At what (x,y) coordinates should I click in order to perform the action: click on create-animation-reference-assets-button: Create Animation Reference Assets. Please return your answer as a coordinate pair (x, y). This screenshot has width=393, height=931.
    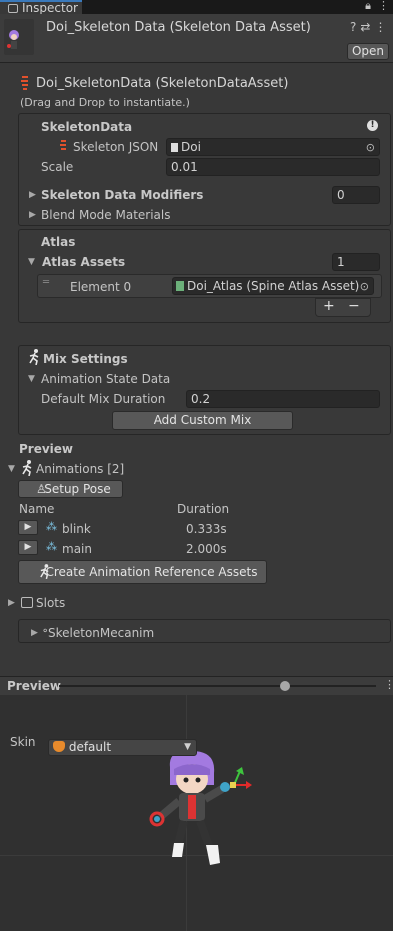
    Looking at the image, I should click on (142, 572).